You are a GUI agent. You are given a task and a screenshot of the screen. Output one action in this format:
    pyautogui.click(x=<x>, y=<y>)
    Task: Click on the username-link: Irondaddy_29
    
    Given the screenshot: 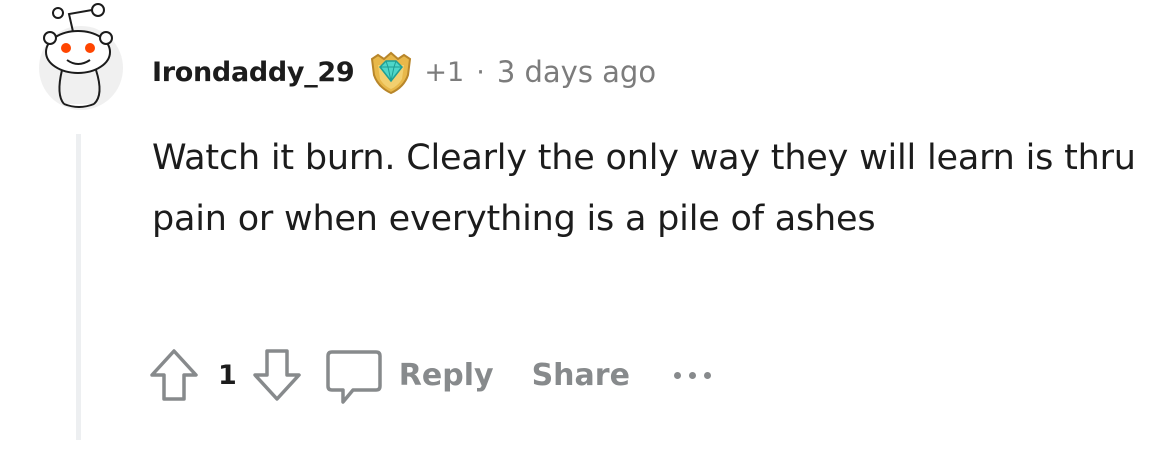 What is the action you would take?
    pyautogui.click(x=253, y=72)
    